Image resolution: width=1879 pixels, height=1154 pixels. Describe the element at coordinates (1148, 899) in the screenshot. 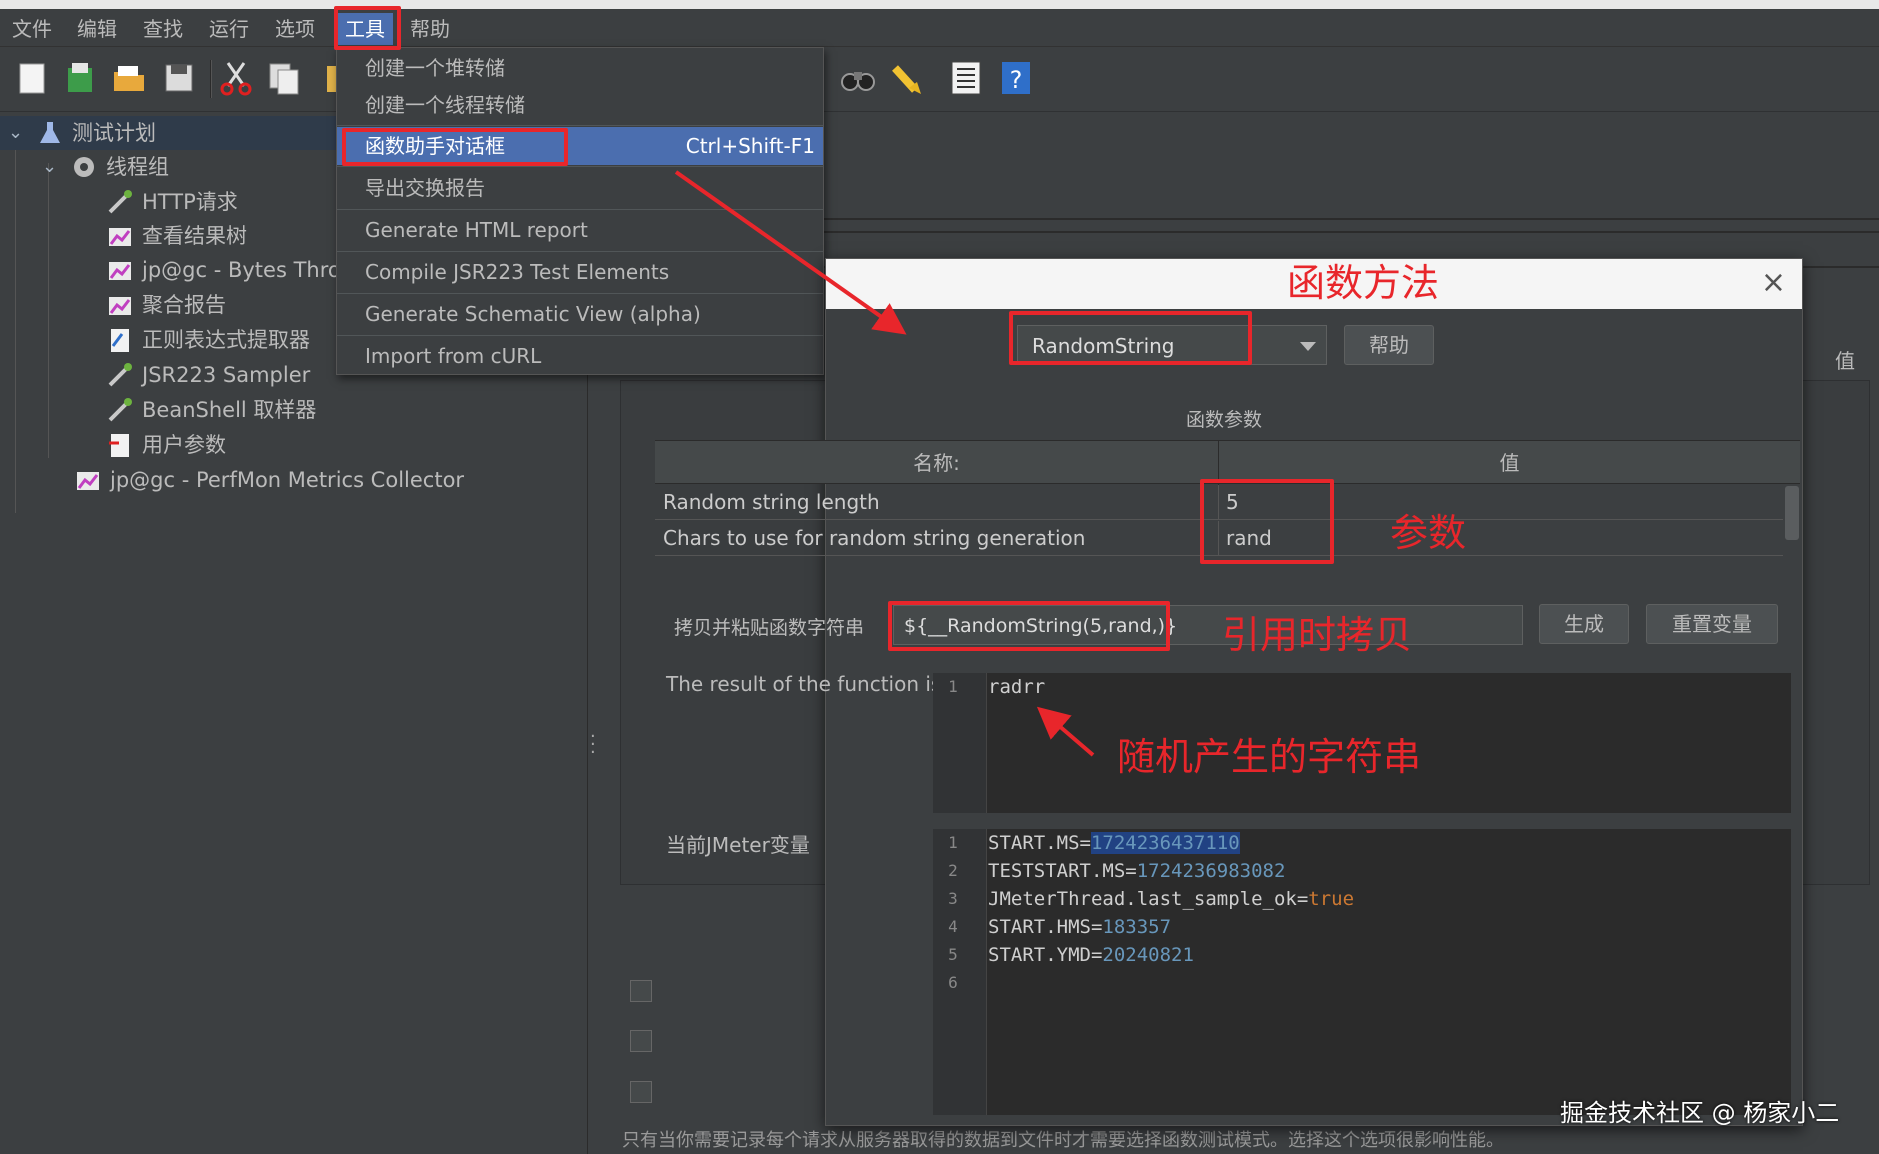

I see `var-key: JMeterThread.last_sample_ok=` at that location.